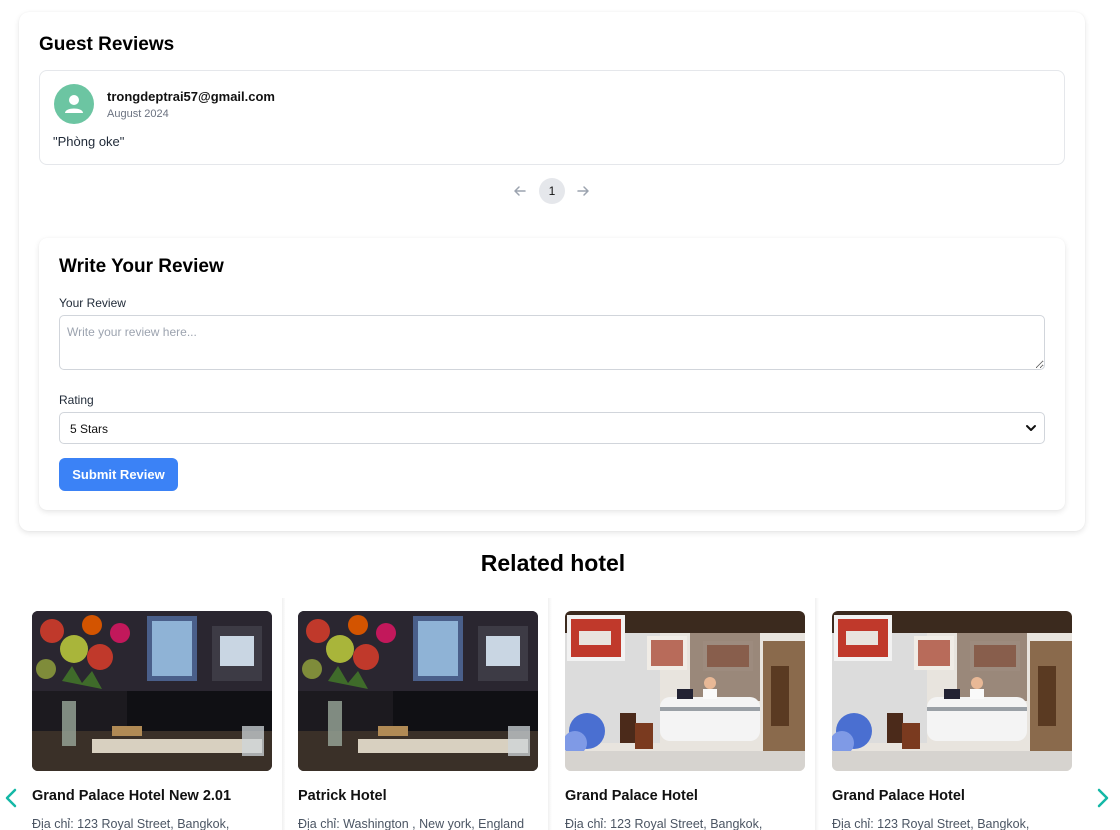 The width and height of the screenshot is (1120, 830). Describe the element at coordinates (342, 796) in the screenshot. I see `hotel-name: Patrick Hotel` at that location.